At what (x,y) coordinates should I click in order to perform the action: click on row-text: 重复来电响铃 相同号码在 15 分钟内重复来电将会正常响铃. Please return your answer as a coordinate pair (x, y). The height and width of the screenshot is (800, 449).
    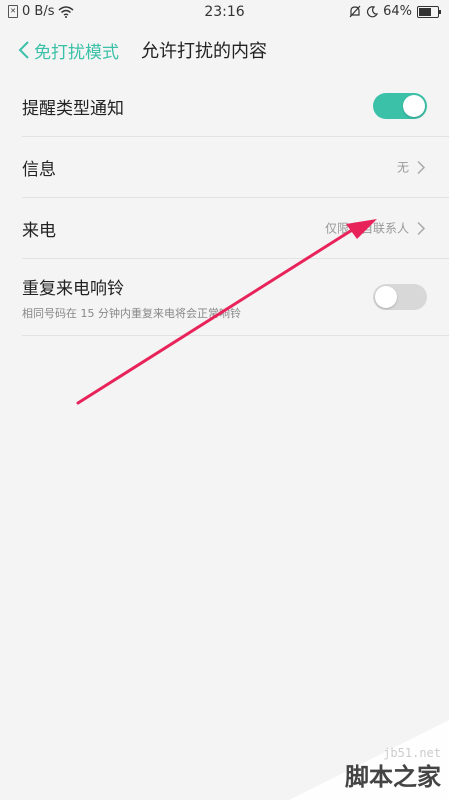
    Looking at the image, I should click on (131, 297).